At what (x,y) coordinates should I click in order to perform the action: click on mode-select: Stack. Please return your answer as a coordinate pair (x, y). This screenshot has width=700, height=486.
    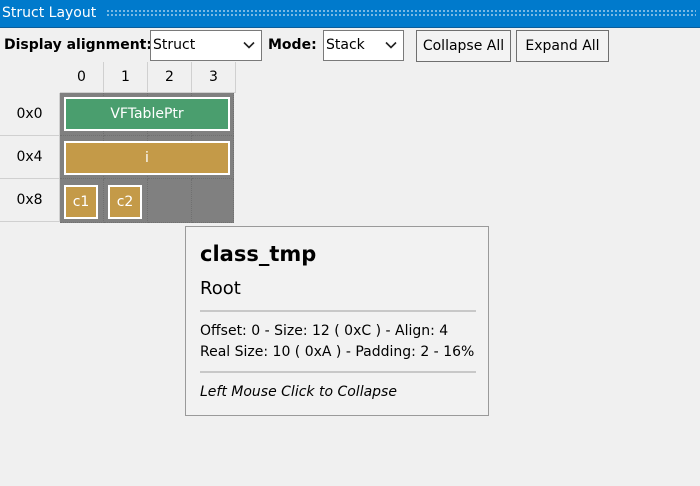
    Looking at the image, I should click on (363, 45).